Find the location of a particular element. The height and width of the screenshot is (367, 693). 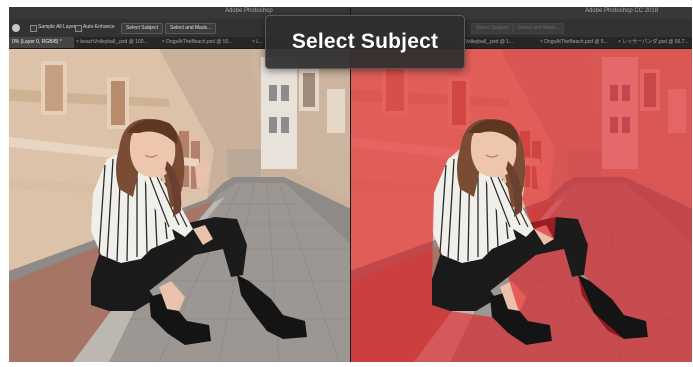

auto-enhance-checkbox is located at coordinates (78, 28).